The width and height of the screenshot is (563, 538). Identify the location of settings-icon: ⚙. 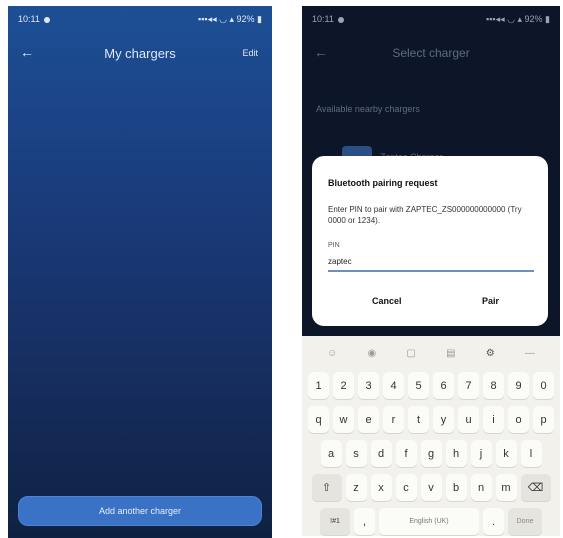
(490, 353).